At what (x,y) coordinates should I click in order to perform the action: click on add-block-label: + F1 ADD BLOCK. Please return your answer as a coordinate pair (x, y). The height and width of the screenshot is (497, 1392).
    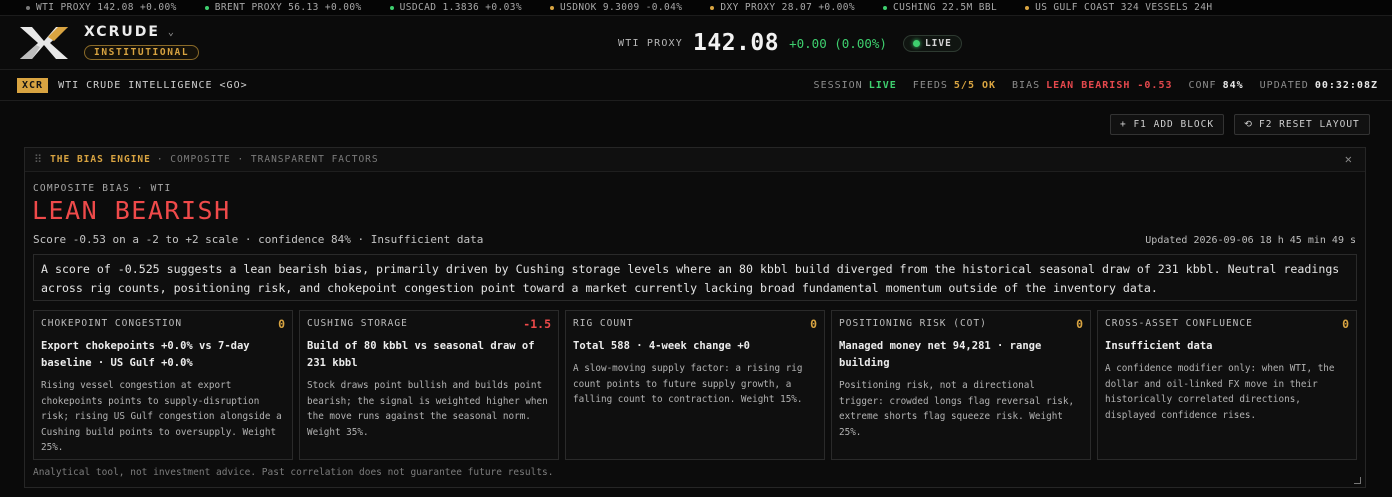
    Looking at the image, I should click on (1167, 124).